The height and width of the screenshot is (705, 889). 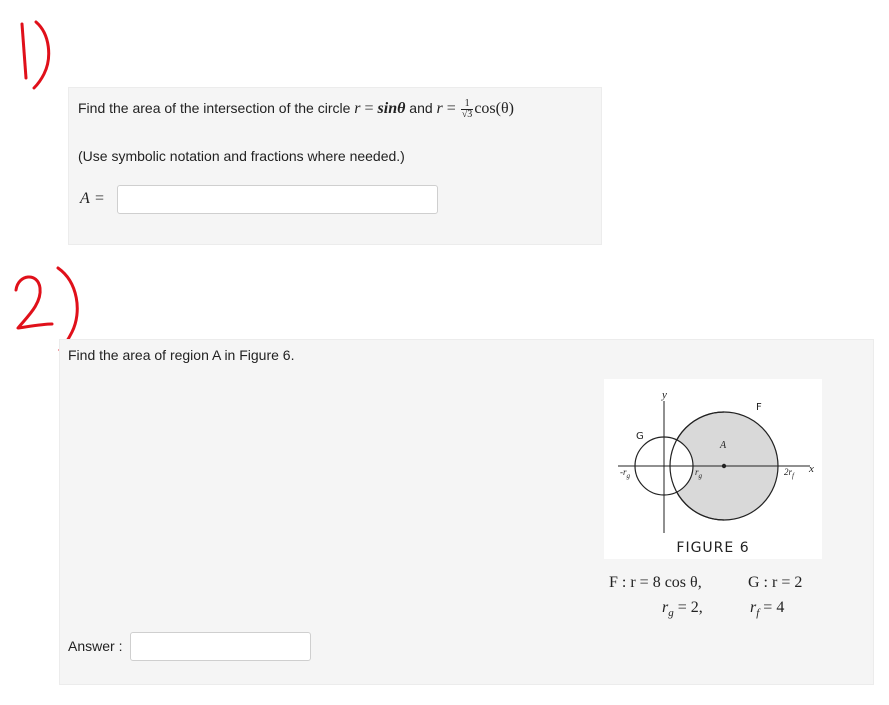 I want to click on equation-rf: rf = 4, so click(x=767, y=609).